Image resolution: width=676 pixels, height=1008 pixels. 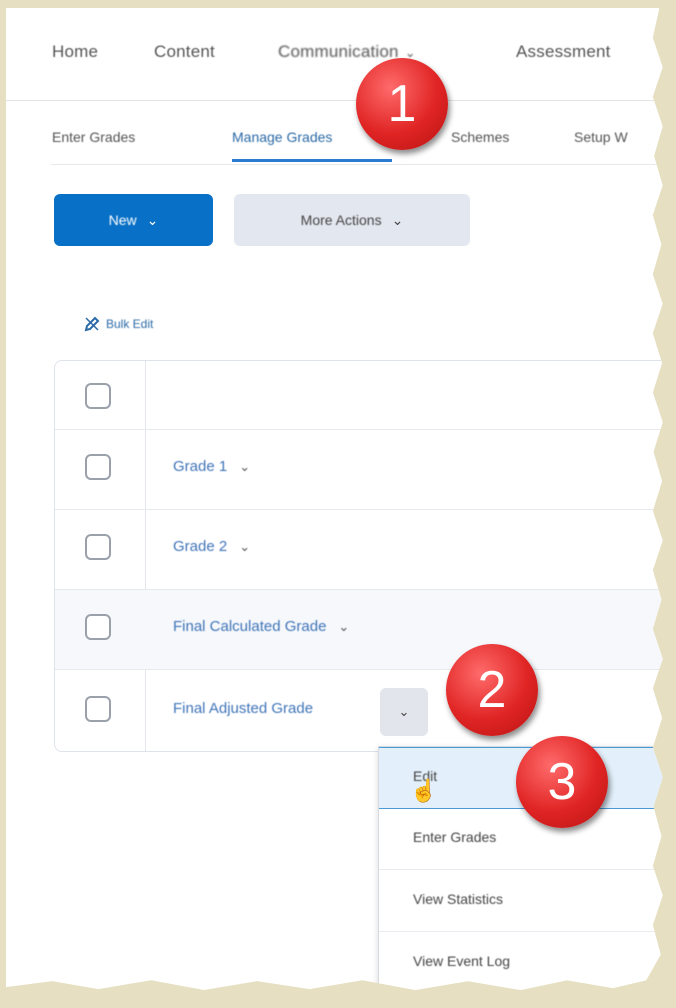 What do you see at coordinates (93, 137) in the screenshot?
I see `tab-enter-grades: Enter Grades` at bounding box center [93, 137].